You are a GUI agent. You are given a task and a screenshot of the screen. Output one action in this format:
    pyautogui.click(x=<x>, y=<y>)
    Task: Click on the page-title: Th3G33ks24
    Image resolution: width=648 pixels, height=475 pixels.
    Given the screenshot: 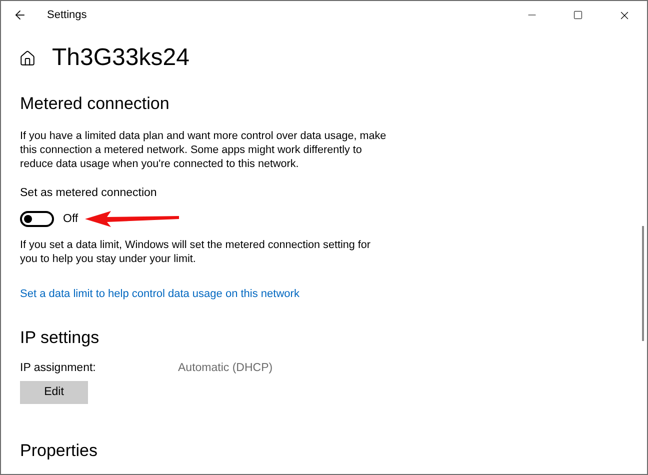 What is the action you would take?
    pyautogui.click(x=121, y=58)
    